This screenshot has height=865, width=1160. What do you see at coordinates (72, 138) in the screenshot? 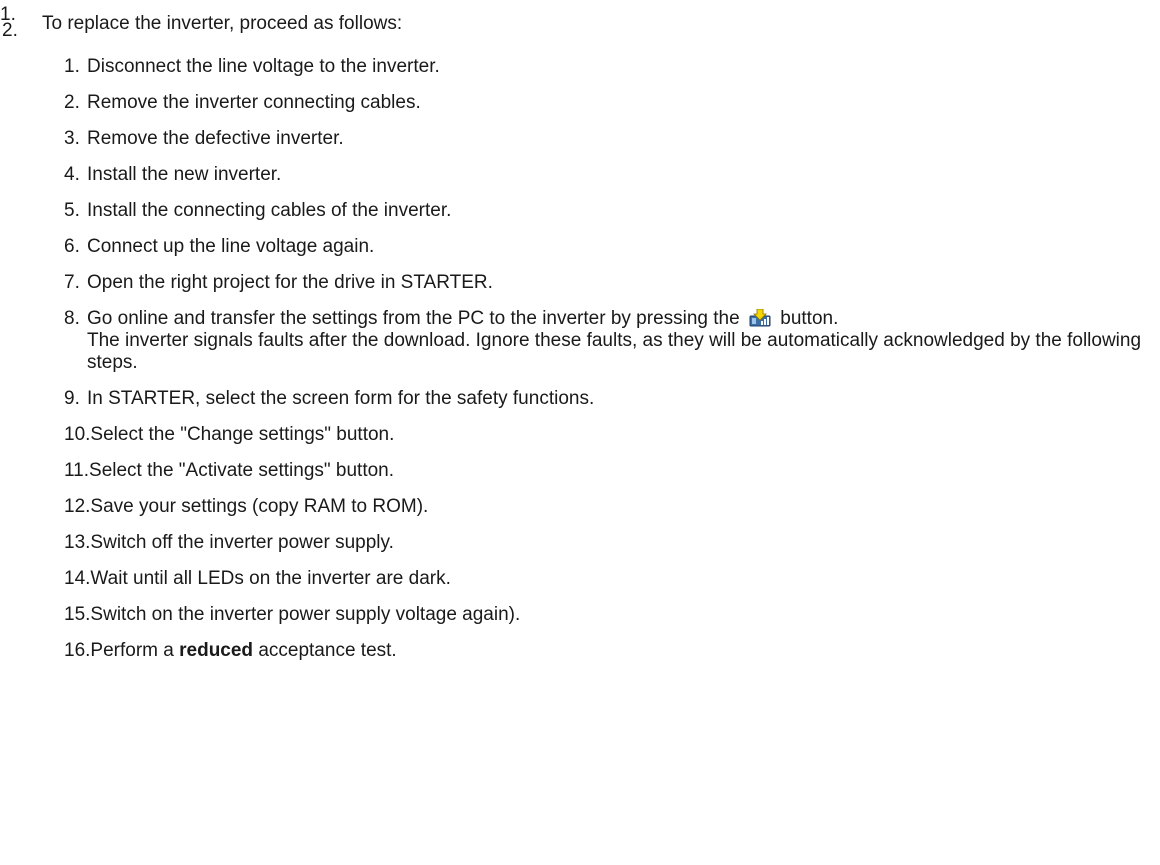
I see `step-number: 3.` at bounding box center [72, 138].